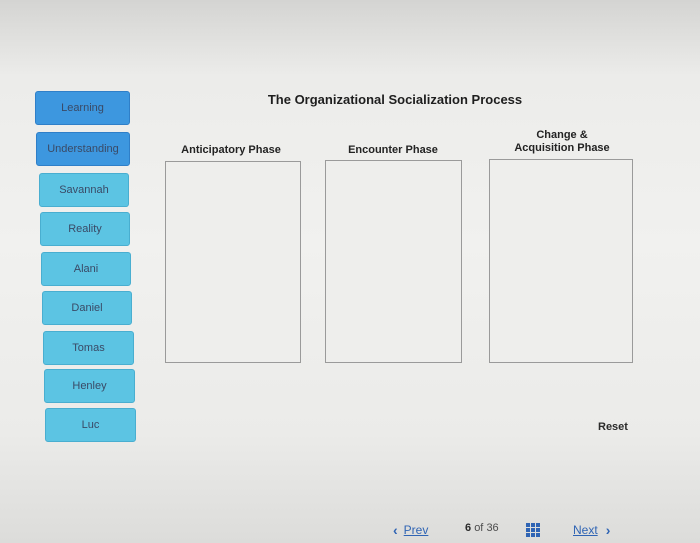  I want to click on column-header-line: Acquisition Phase, so click(562, 148).